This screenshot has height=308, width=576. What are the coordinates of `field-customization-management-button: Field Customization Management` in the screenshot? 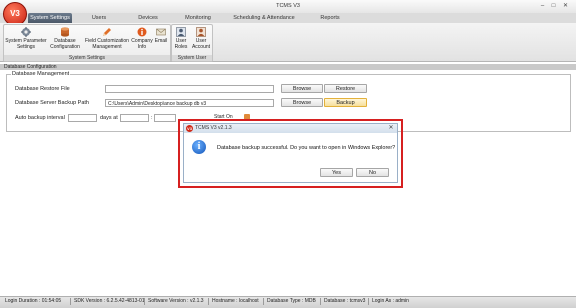 It's located at (107, 40).